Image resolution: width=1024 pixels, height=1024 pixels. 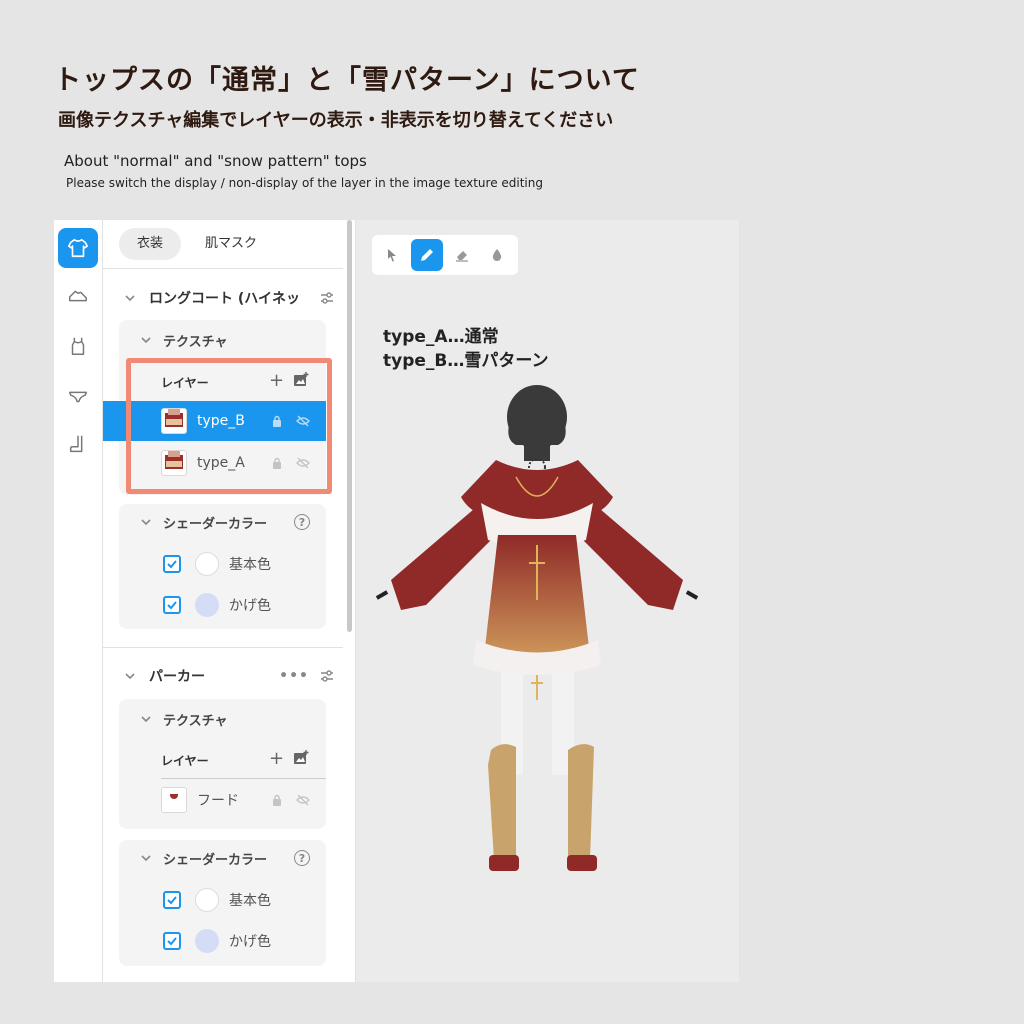 I want to click on more-icon: •••, so click(x=294, y=676).